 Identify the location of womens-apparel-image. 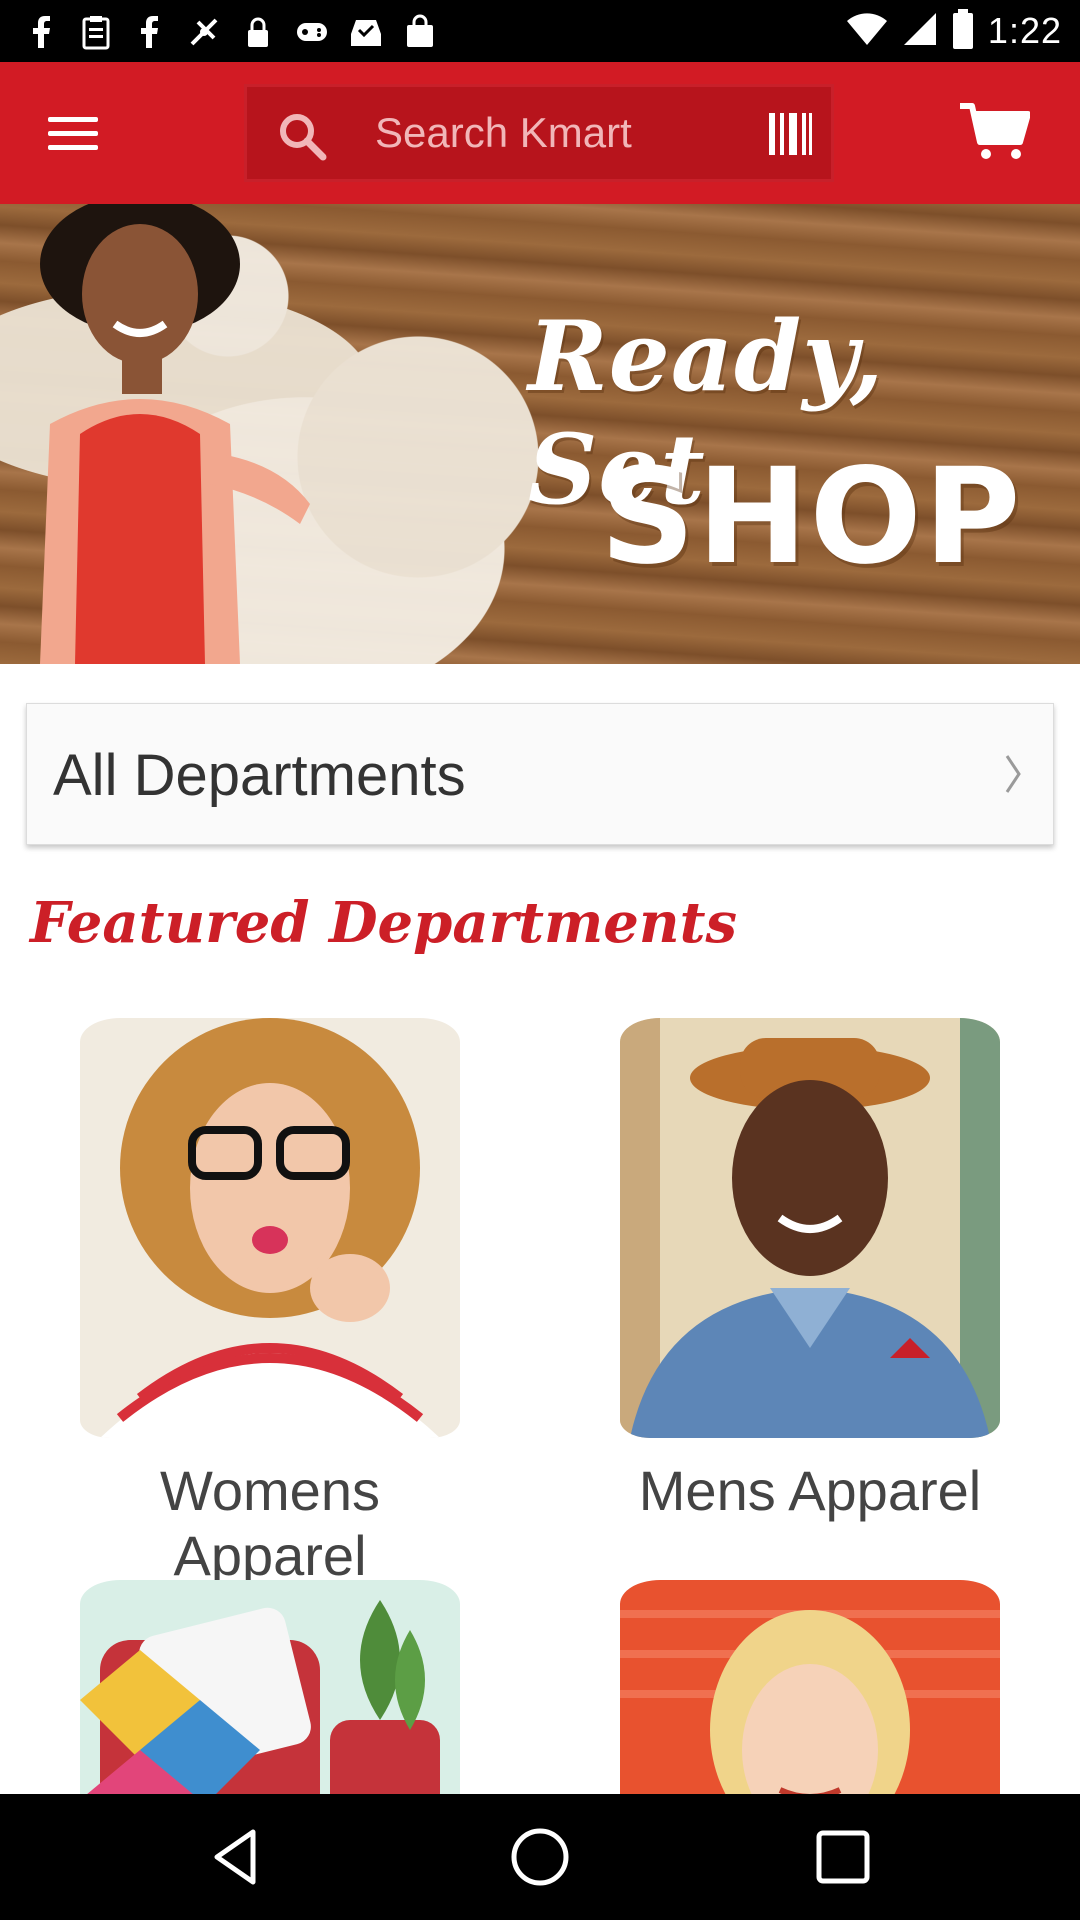
(270, 1228).